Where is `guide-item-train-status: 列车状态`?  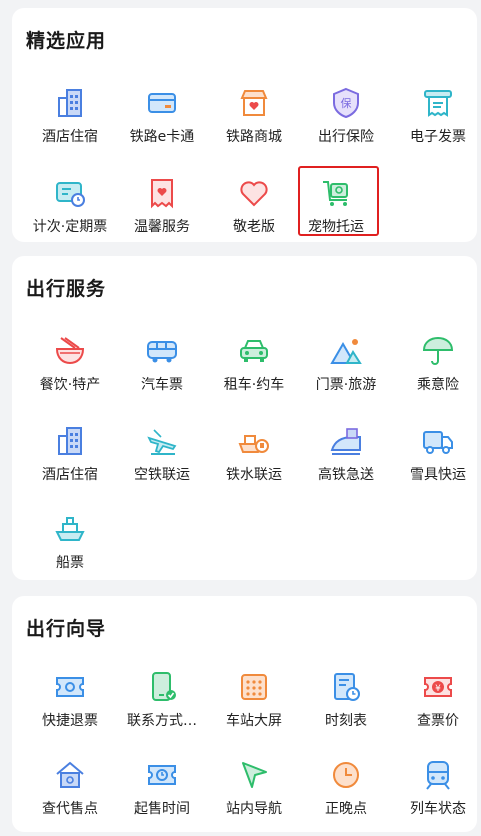 guide-item-train-status: 列车状态 is located at coordinates (436, 791).